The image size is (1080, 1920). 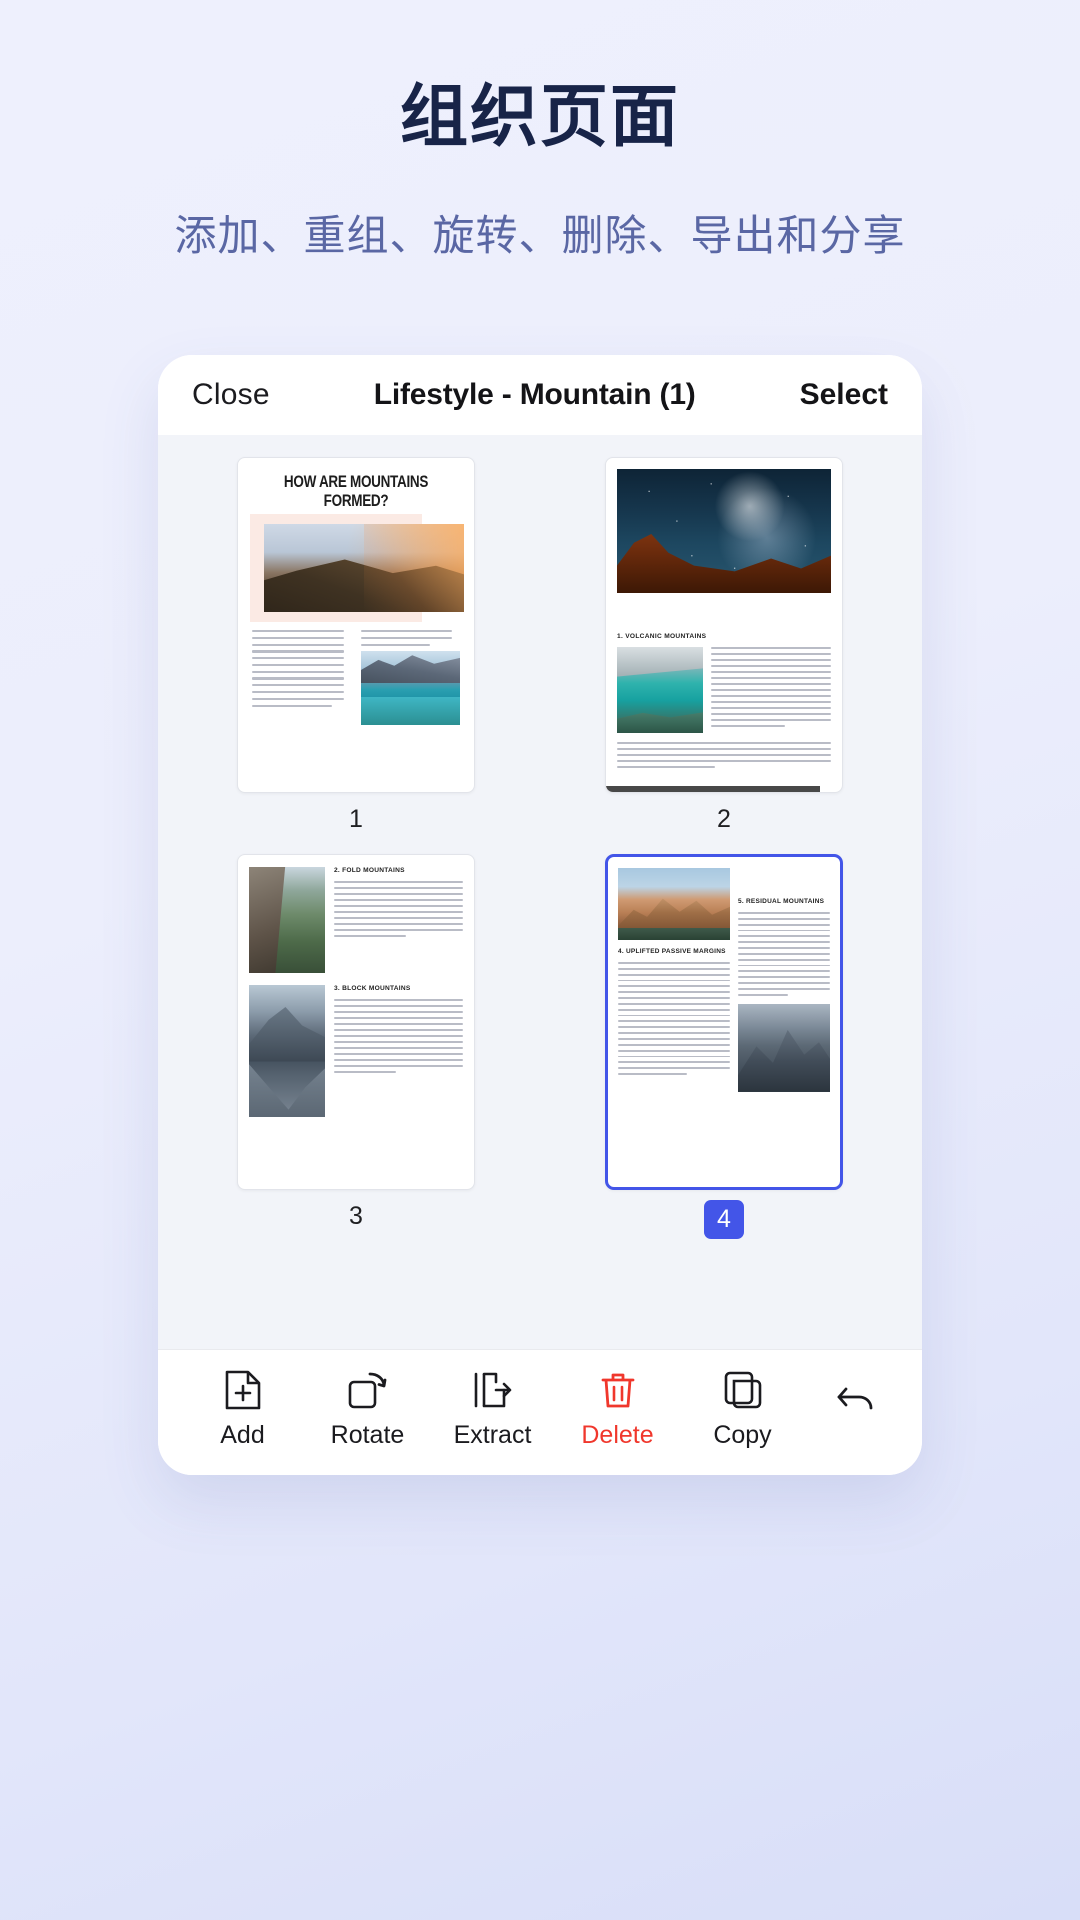 I want to click on page-2-paragraph, so click(x=771, y=690).